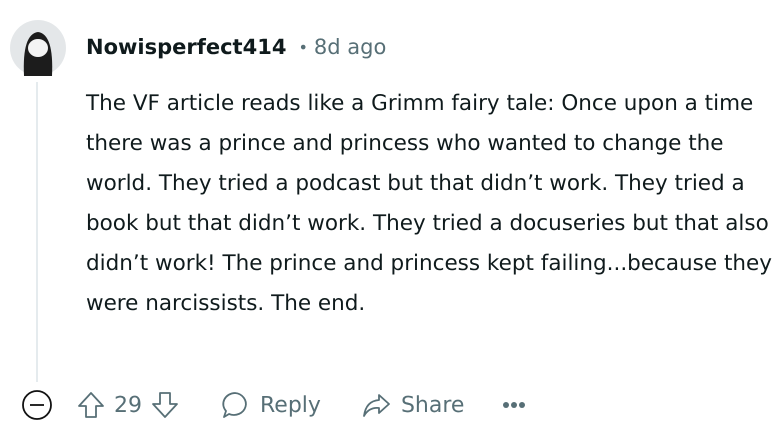  Describe the element at coordinates (270, 405) in the screenshot. I see `reply-button: Reply` at that location.